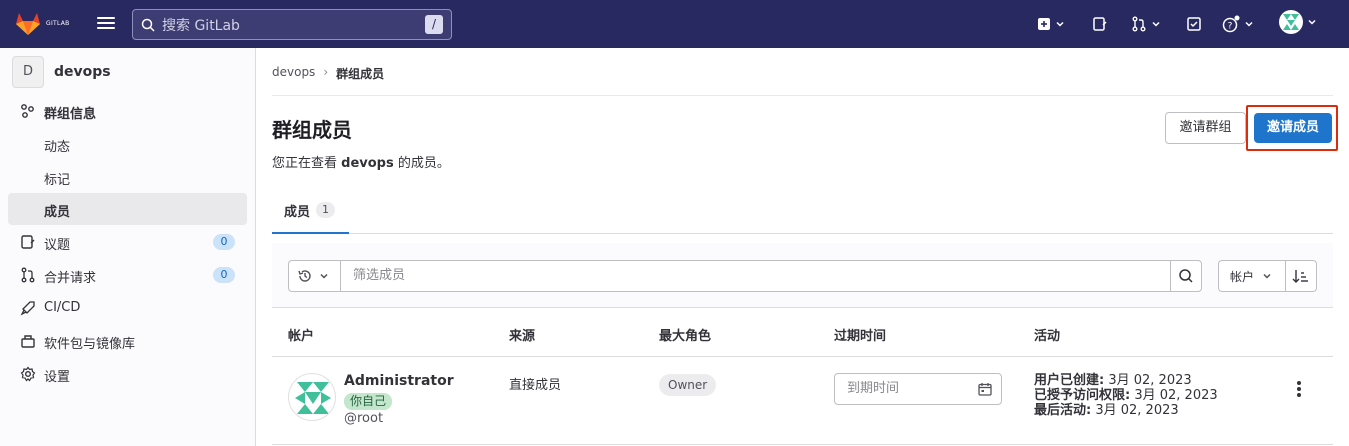  What do you see at coordinates (293, 73) in the screenshot?
I see `breadcrumb-parent: devops` at bounding box center [293, 73].